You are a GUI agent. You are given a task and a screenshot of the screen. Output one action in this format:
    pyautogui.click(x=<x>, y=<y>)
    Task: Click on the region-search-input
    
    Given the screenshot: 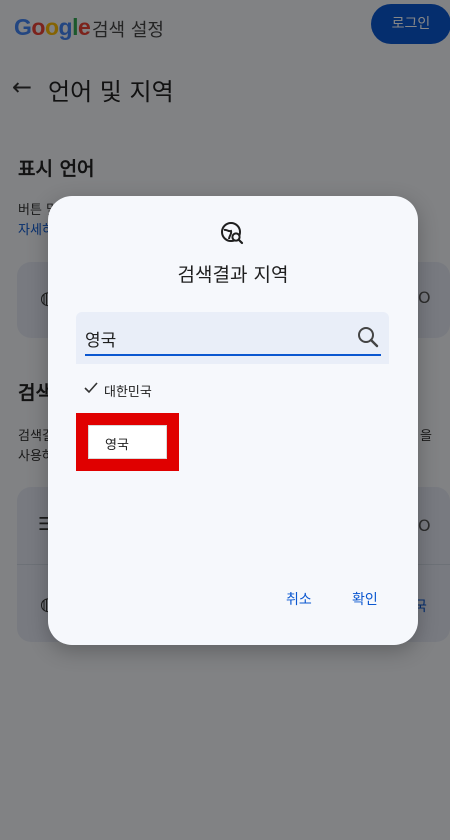 What is the action you would take?
    pyautogui.click(x=210, y=338)
    